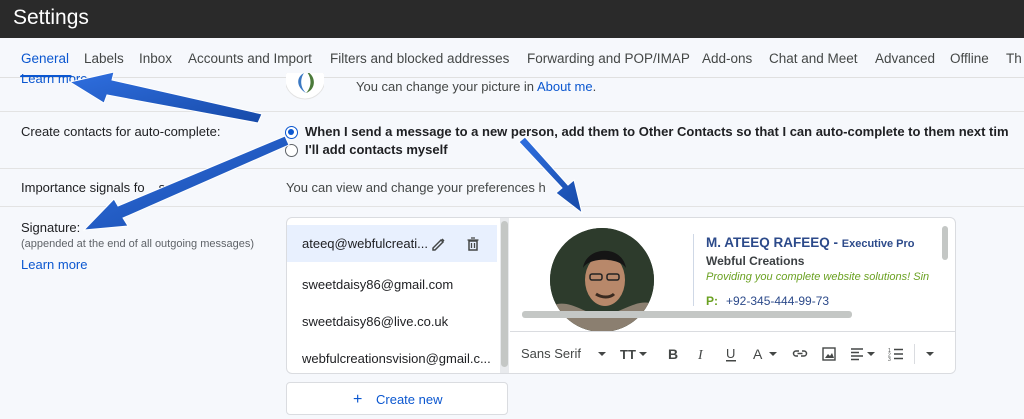 The image size is (1024, 419). What do you see at coordinates (476, 86) in the screenshot?
I see `picture-text: You can change your picture in About me.` at bounding box center [476, 86].